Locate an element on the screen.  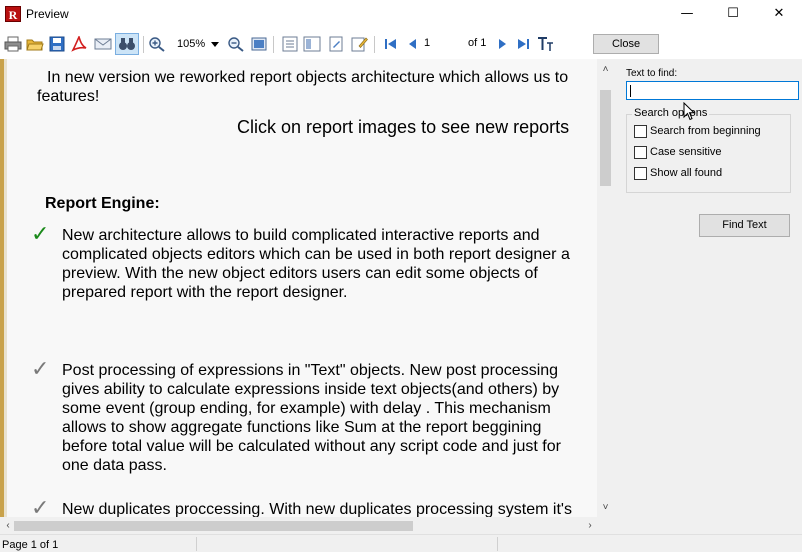
text-to-find-label: Text to find: is located at coordinates (652, 73).